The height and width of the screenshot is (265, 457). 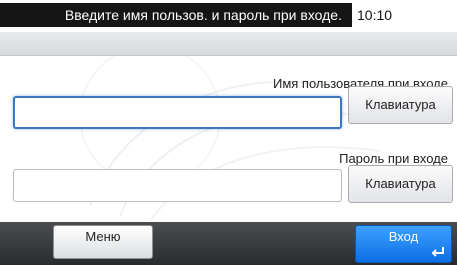 I want to click on header-band, so click(x=228, y=44).